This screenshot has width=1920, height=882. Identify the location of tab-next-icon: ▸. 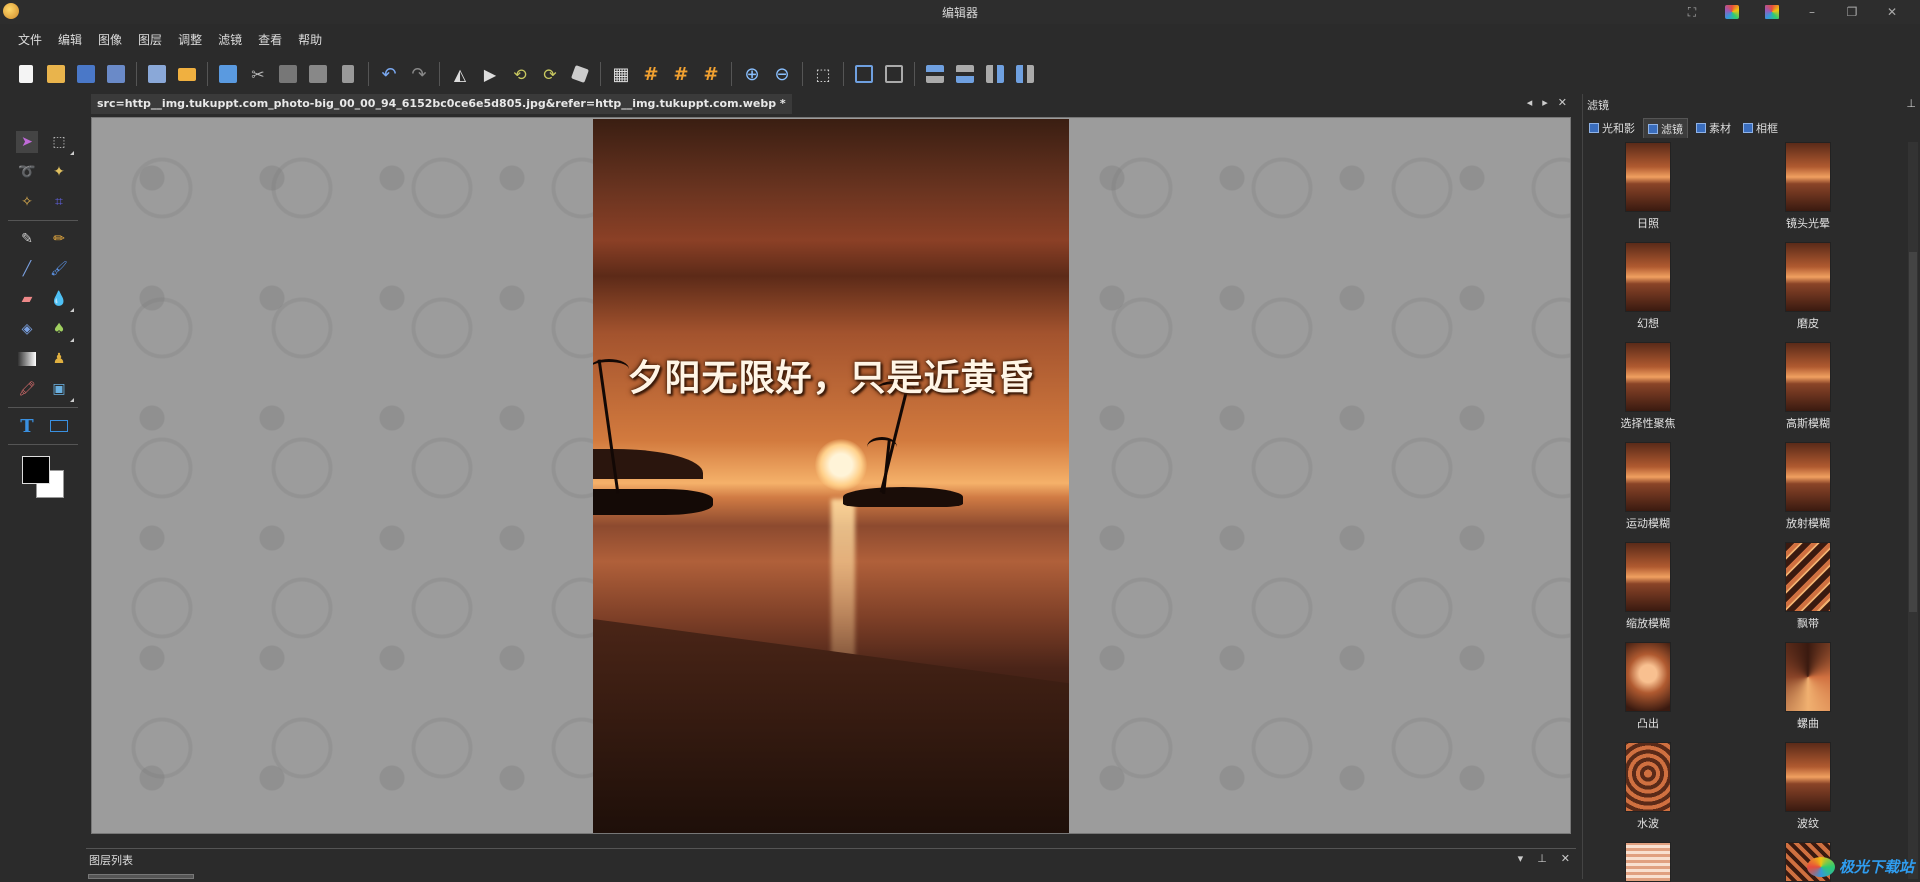
(1545, 102).